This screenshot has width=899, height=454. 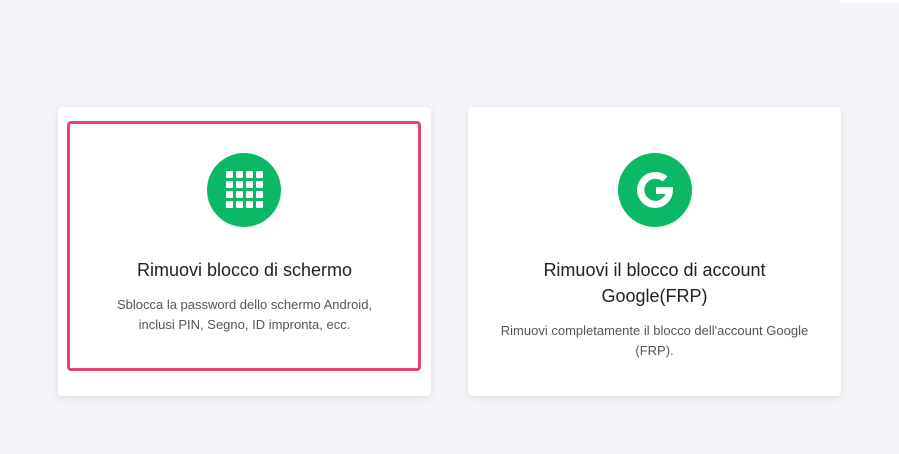 I want to click on top-edge-strip, so click(x=870, y=1).